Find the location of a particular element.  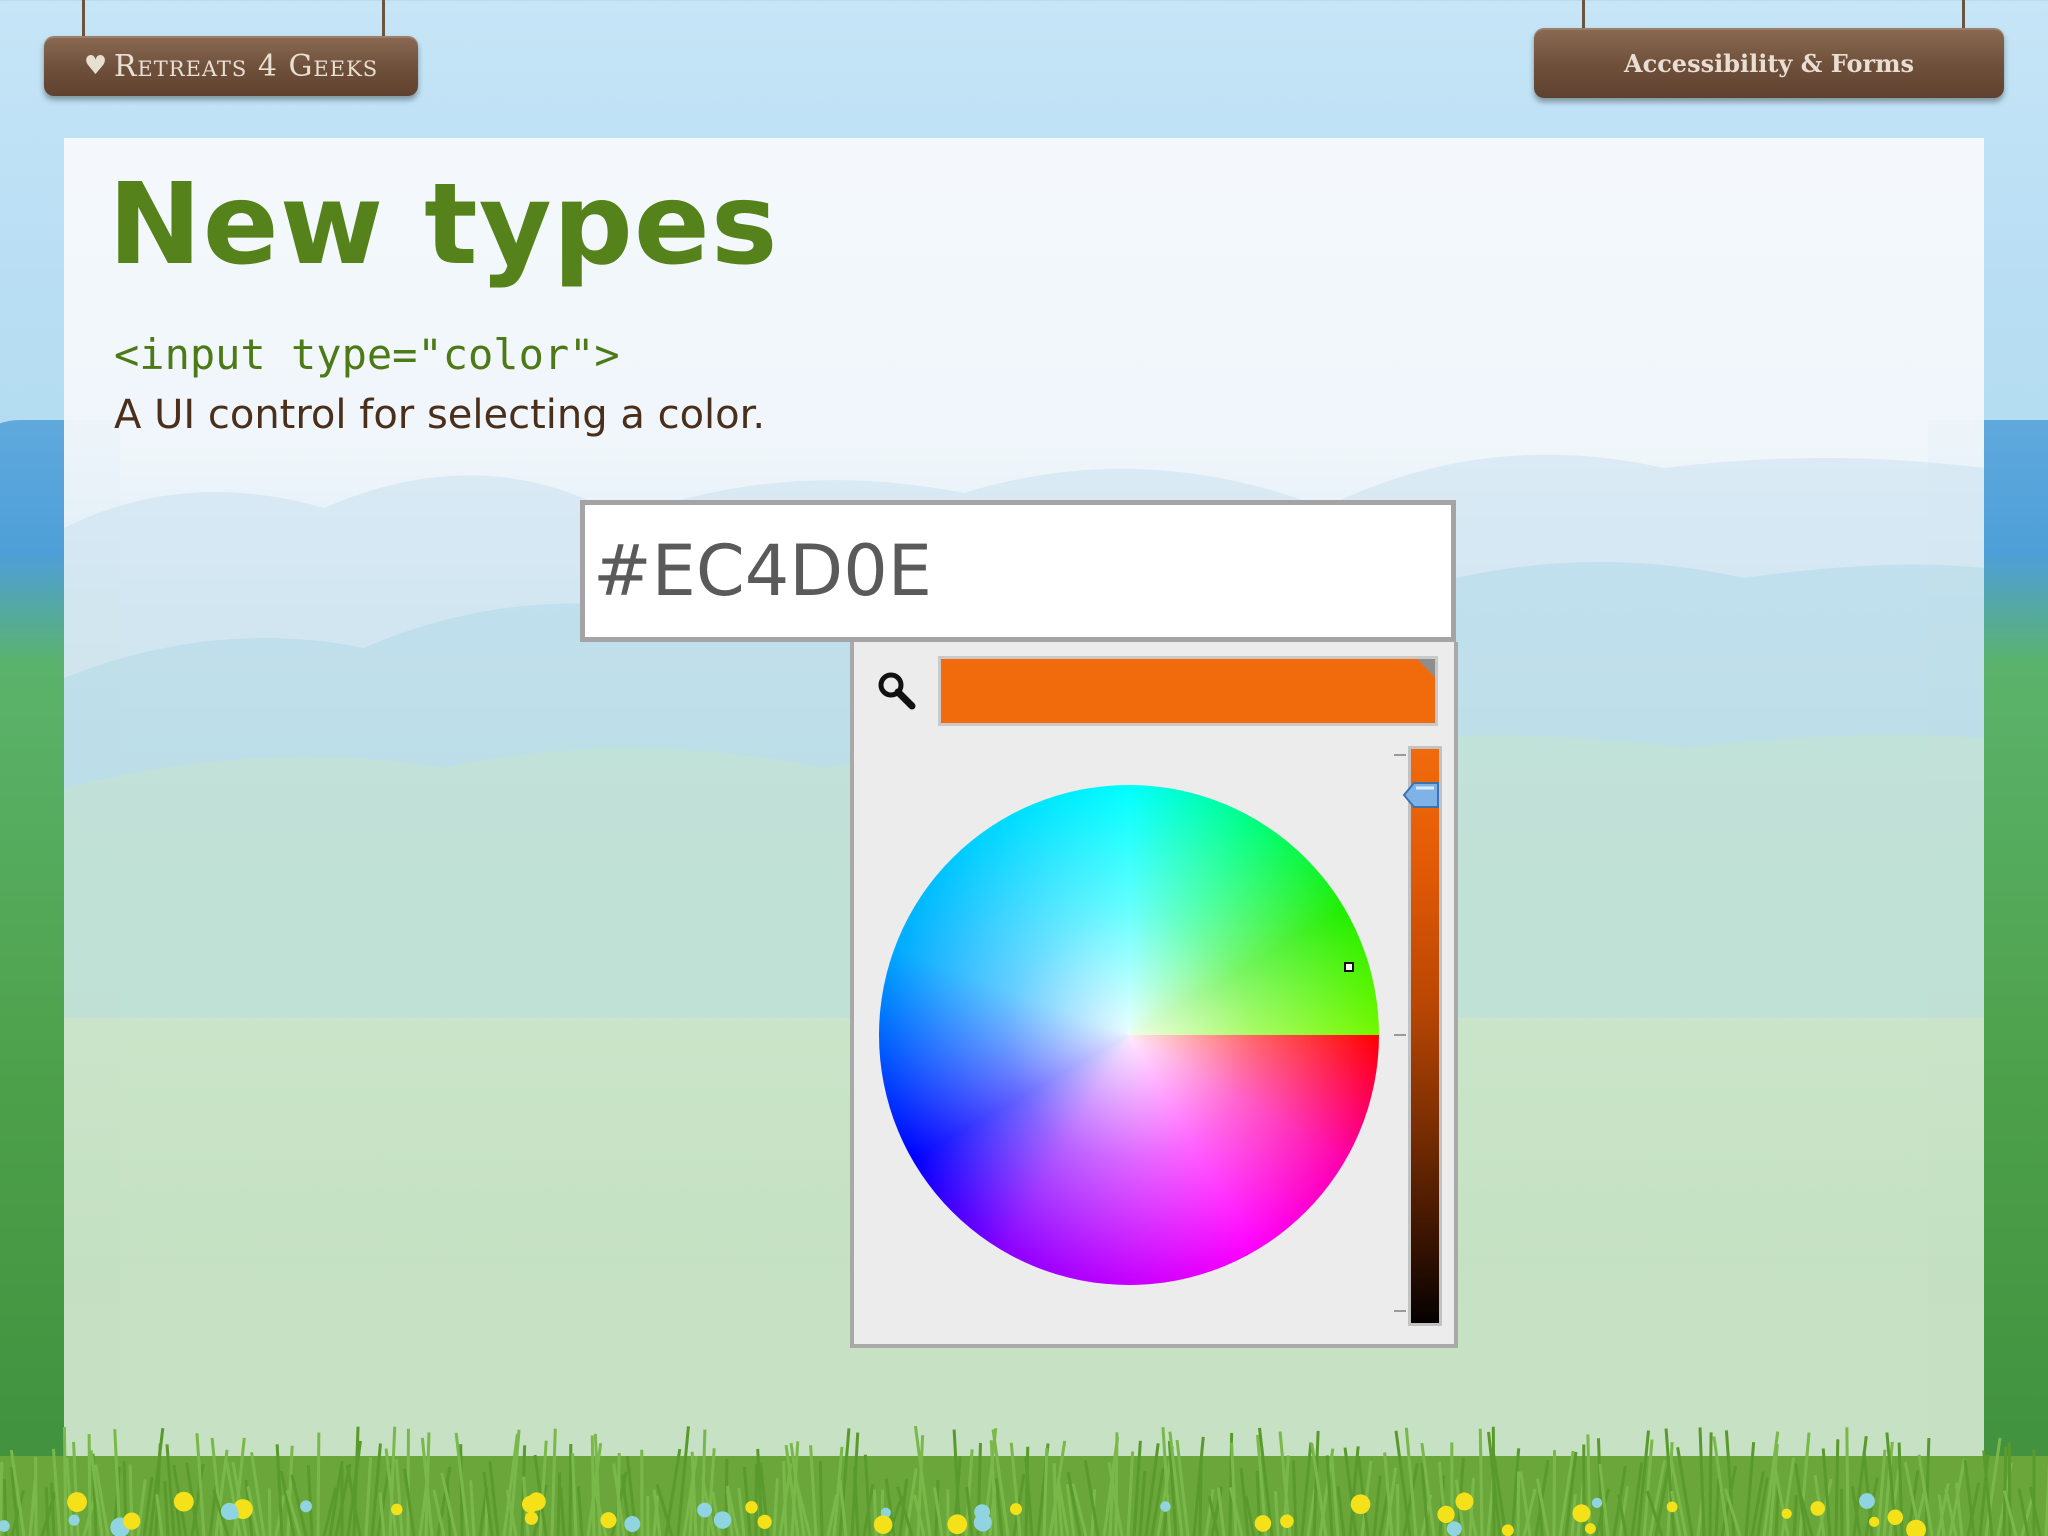

heart-icon: ♥ is located at coordinates (96, 66).